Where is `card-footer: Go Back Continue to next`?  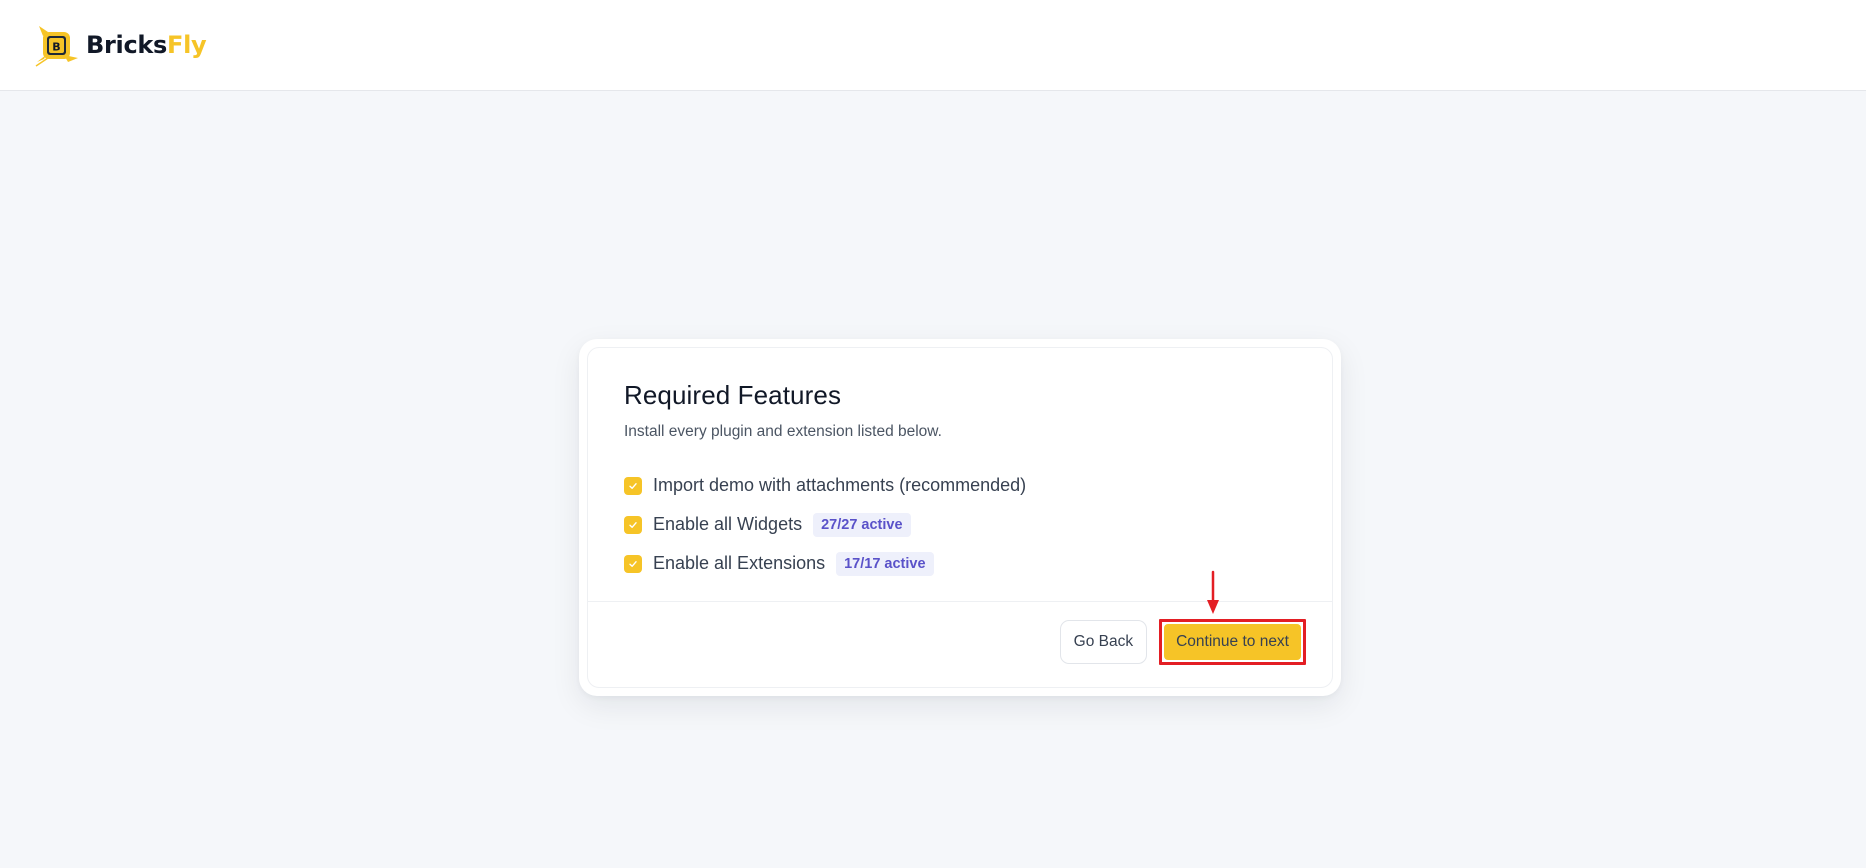
card-footer: Go Back Continue to next is located at coordinates (1182, 642).